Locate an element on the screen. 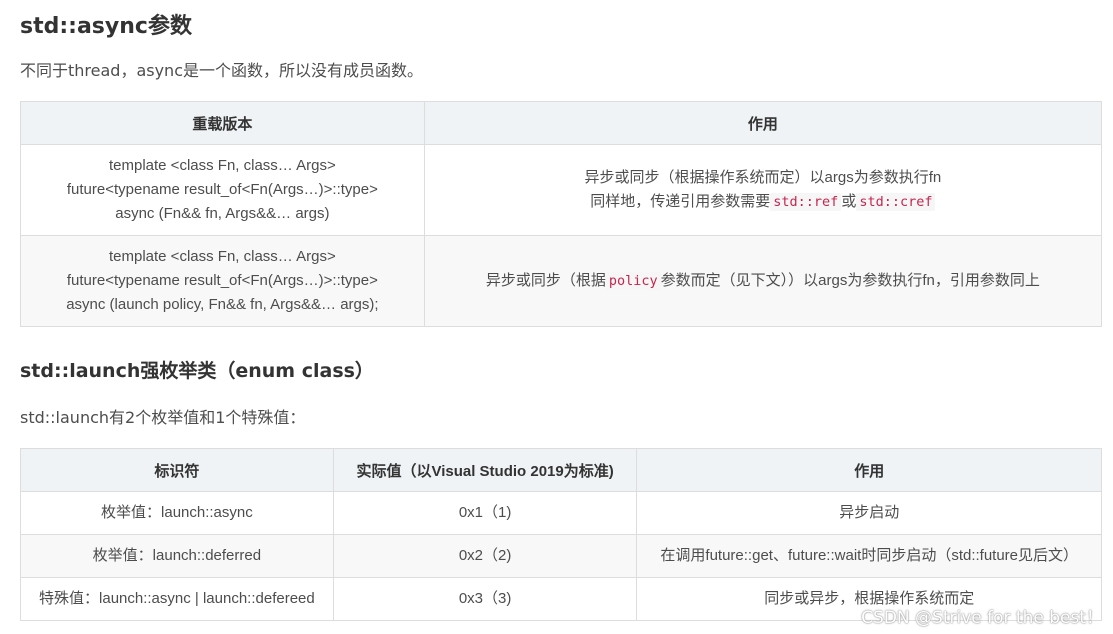 Image resolution: width=1113 pixels, height=634 pixels. value-cell: 0x3（3) is located at coordinates (485, 599).